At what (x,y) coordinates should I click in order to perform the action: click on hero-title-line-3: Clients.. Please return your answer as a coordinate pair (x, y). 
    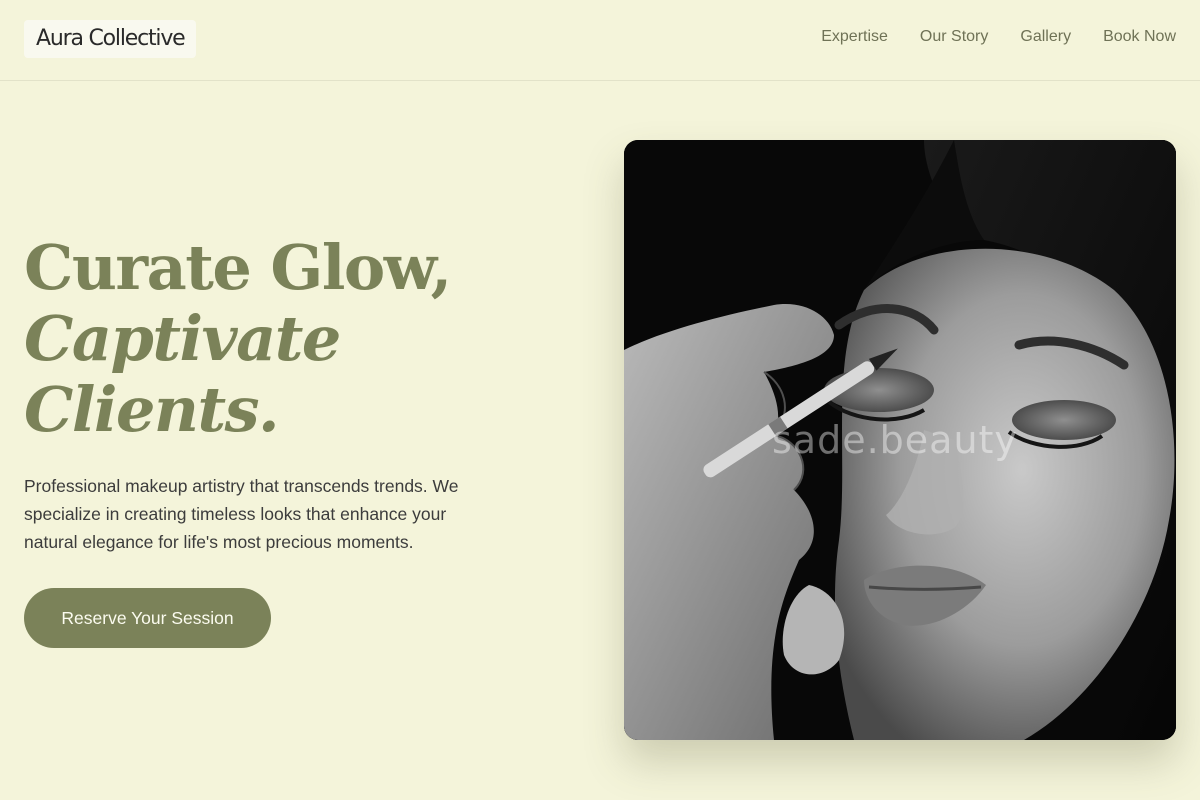
    Looking at the image, I should click on (152, 409).